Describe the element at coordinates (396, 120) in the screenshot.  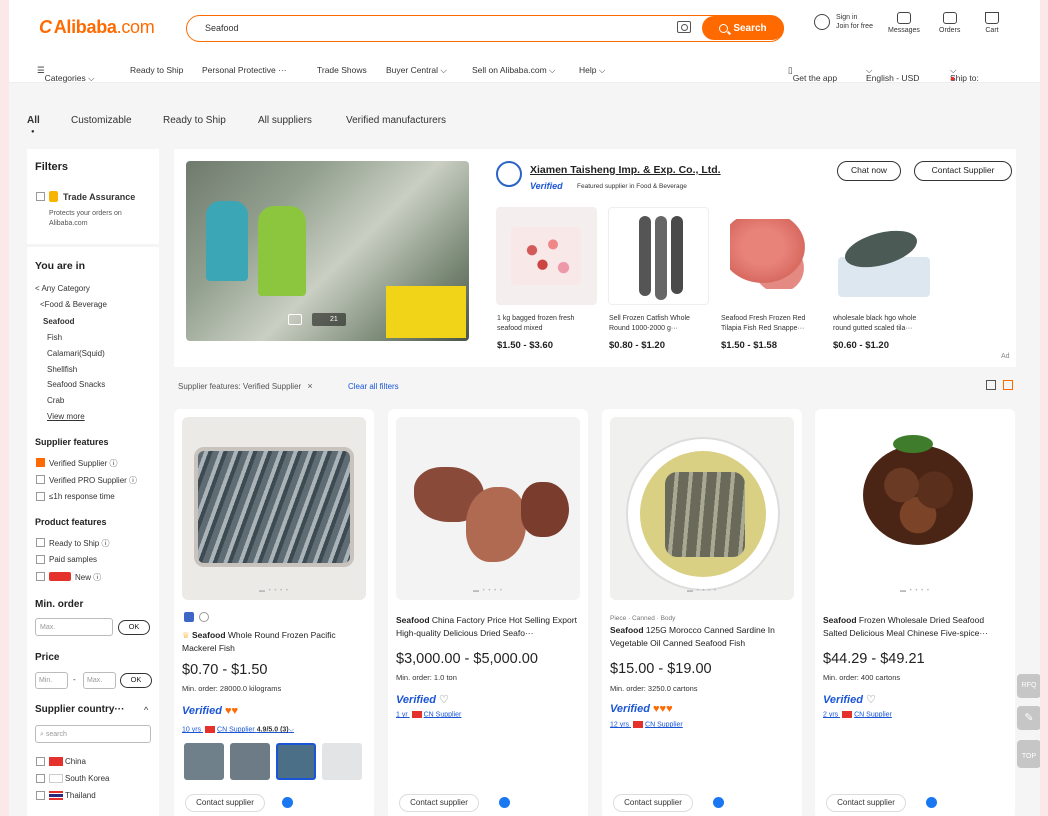
I see `tab-verified-manufacturers: Verified manufacturers` at that location.